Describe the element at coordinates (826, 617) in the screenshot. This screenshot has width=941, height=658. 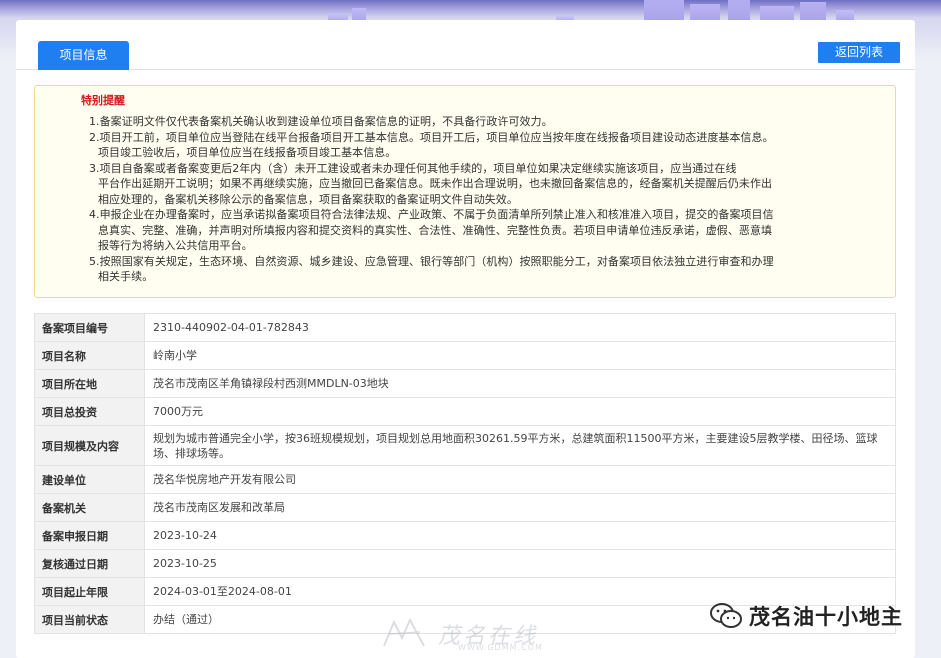
I see `wechat-account-name: 茂名油十小地主` at that location.